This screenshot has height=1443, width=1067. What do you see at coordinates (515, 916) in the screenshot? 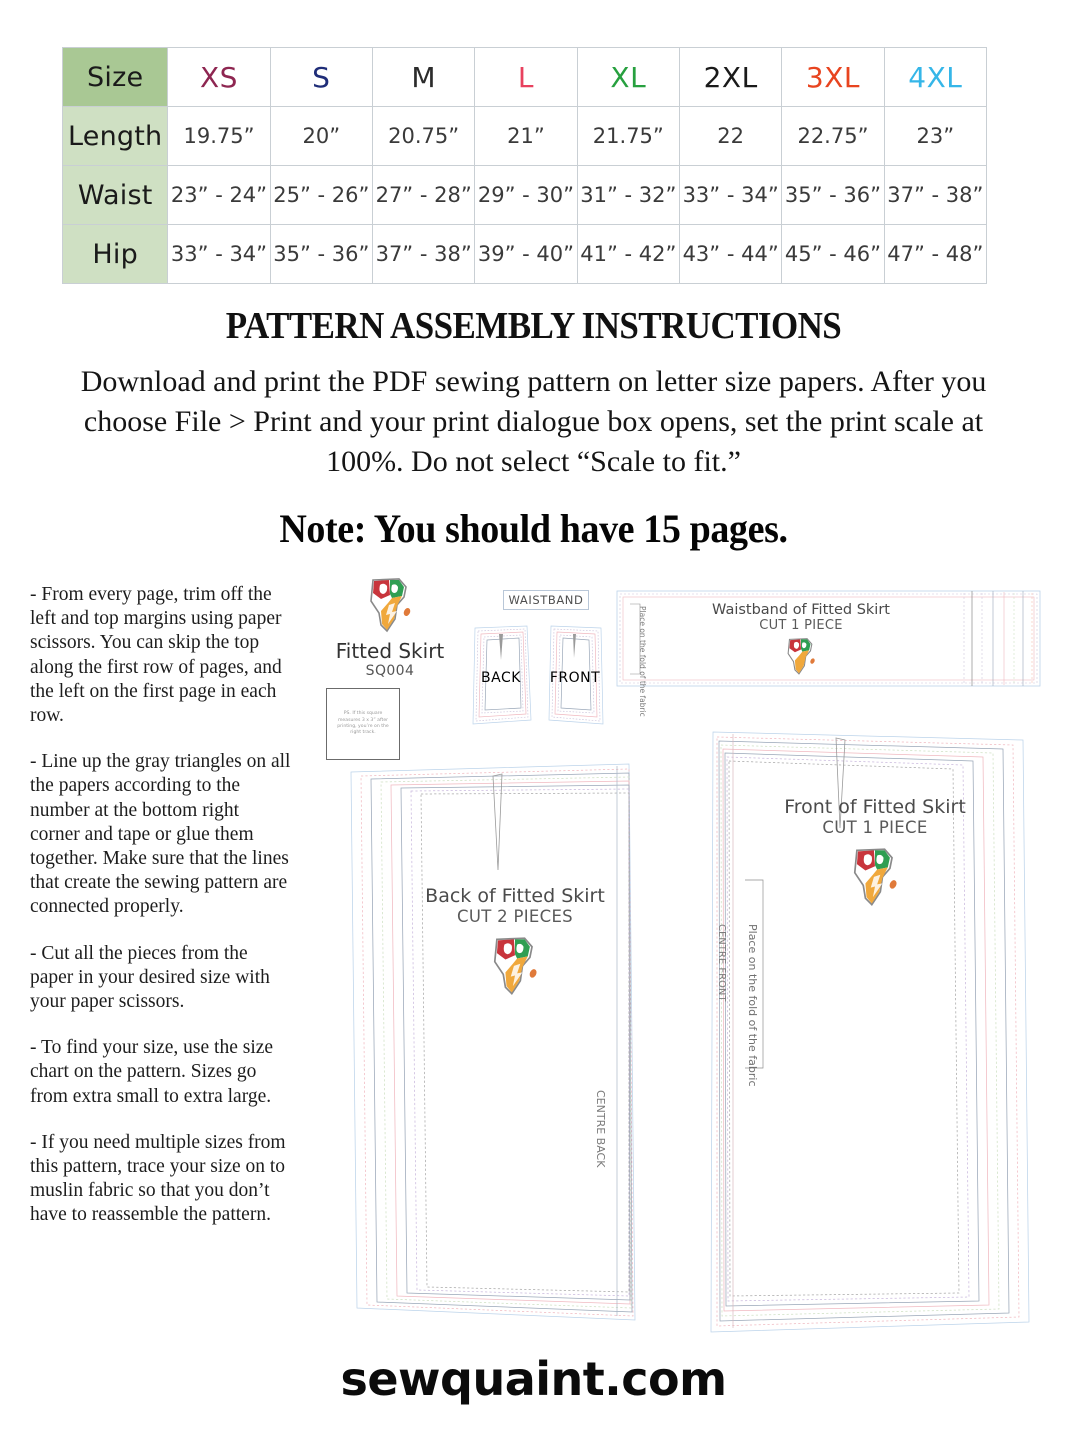
I see `back-piece-subtitle: CUT 2 PIECES` at bounding box center [515, 916].